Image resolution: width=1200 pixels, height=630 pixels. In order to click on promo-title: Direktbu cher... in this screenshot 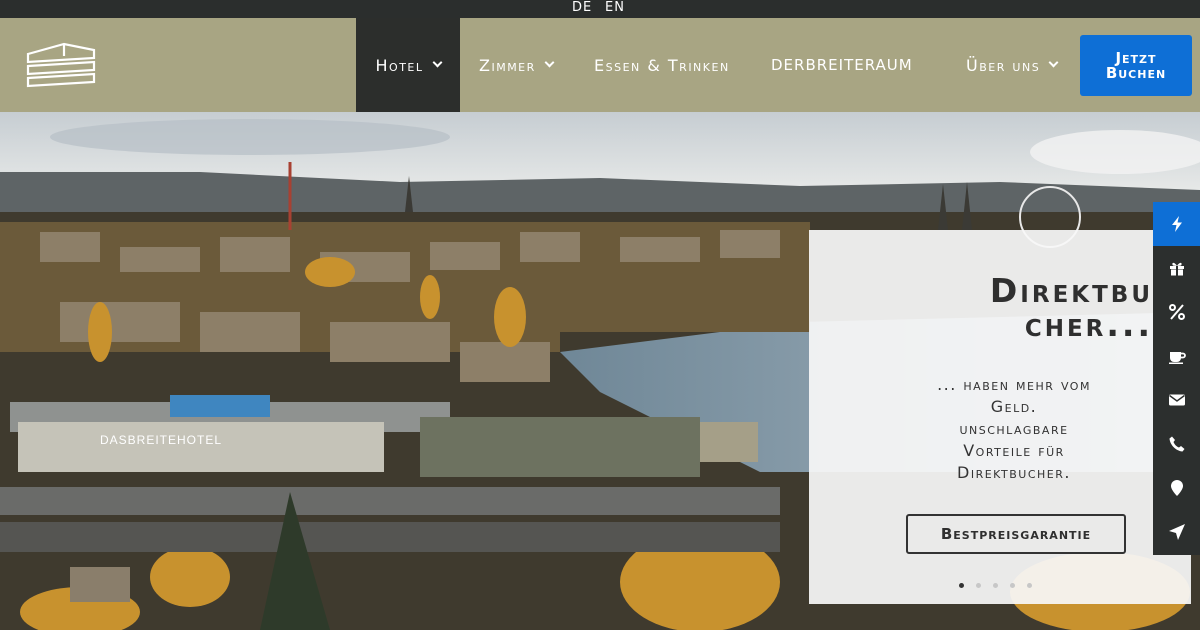, I will do `click(981, 308)`.